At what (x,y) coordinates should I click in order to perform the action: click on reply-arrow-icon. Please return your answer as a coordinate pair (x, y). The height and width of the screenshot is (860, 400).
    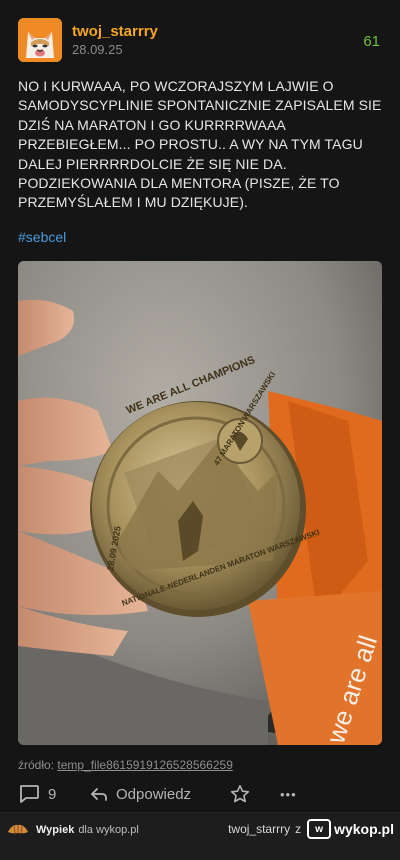
    Looking at the image, I should click on (99, 794).